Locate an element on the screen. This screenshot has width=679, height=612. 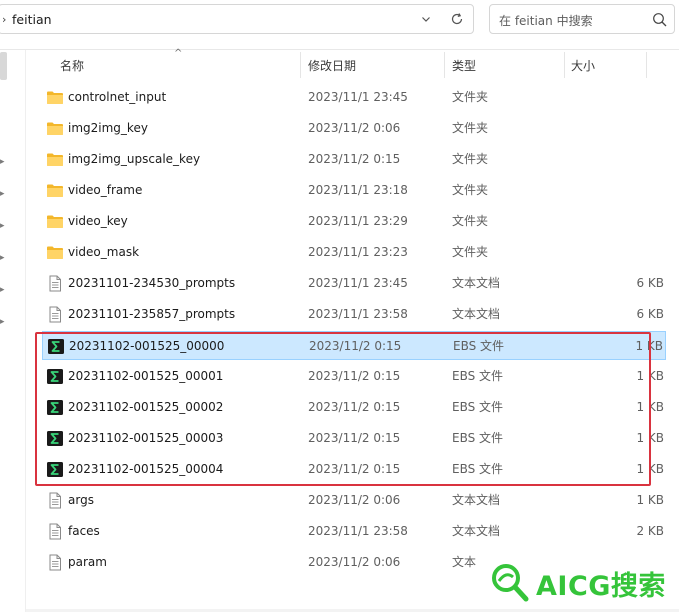
column-date-label: 修改日期 is located at coordinates (332, 65).